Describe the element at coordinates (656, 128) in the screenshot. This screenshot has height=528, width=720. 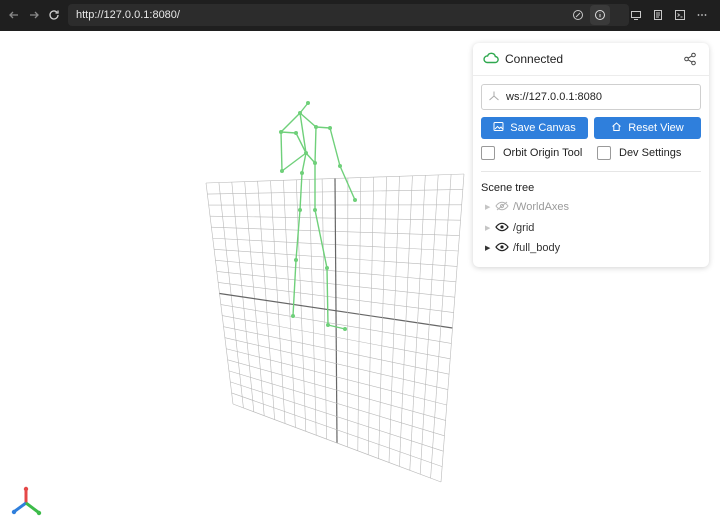
I see `reset-view-label: Reset View` at that location.